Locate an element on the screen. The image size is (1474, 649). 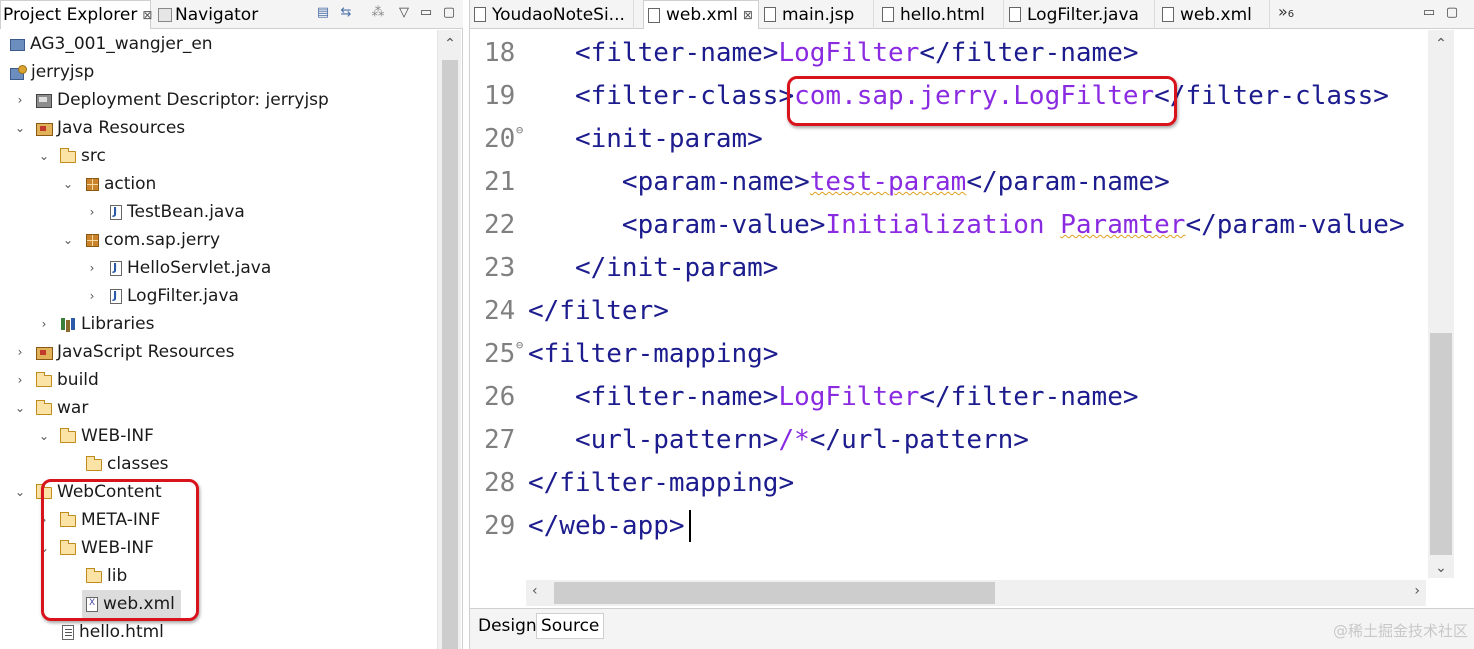
tab-web-xml-2: web.xml is located at coordinates (1214, 14).